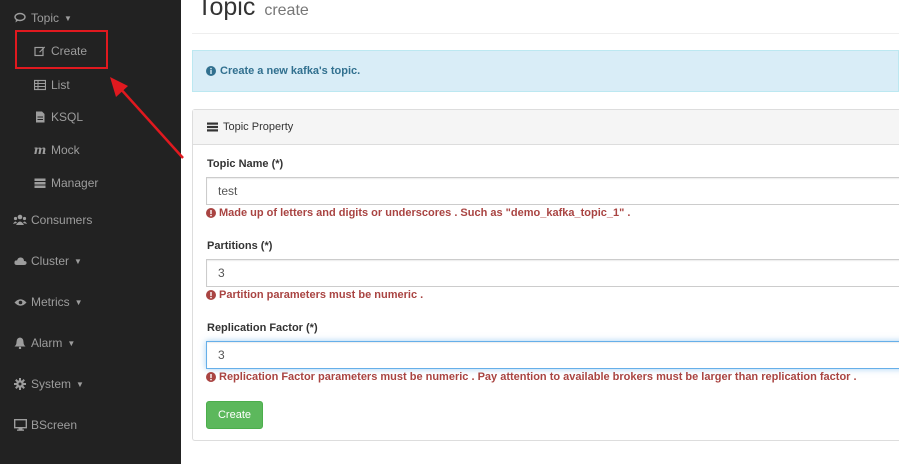 Image resolution: width=899 pixels, height=464 pixels. What do you see at coordinates (552, 355) in the screenshot?
I see `replication-factor-input` at bounding box center [552, 355].